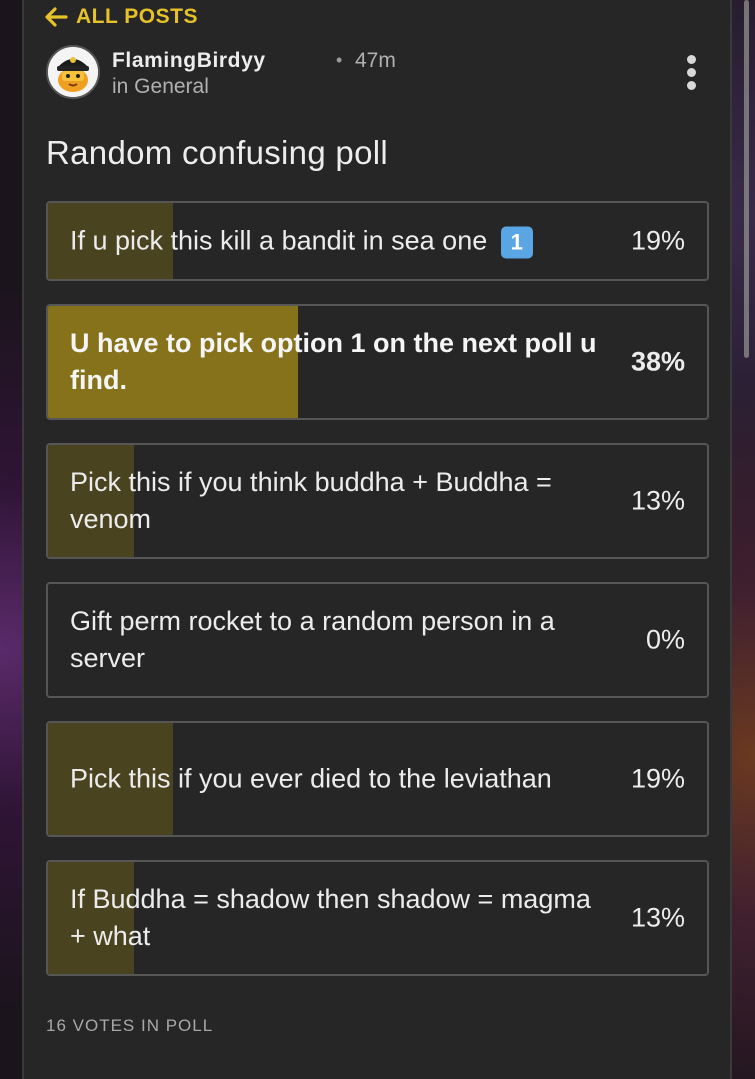  Describe the element at coordinates (137, 16) in the screenshot. I see `all-posts-label: ALL POSTS` at that location.